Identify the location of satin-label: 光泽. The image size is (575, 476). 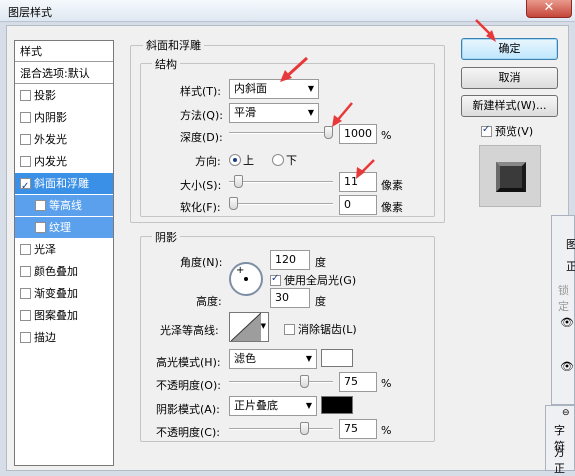
(45, 249).